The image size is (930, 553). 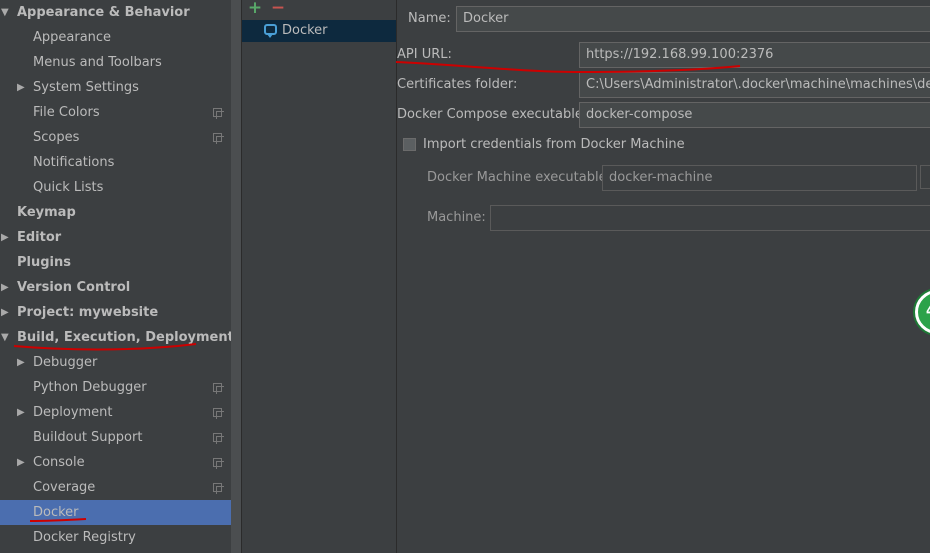 What do you see at coordinates (457, 84) in the screenshot?
I see `certificates-folder-label: Certificates folder:` at bounding box center [457, 84].